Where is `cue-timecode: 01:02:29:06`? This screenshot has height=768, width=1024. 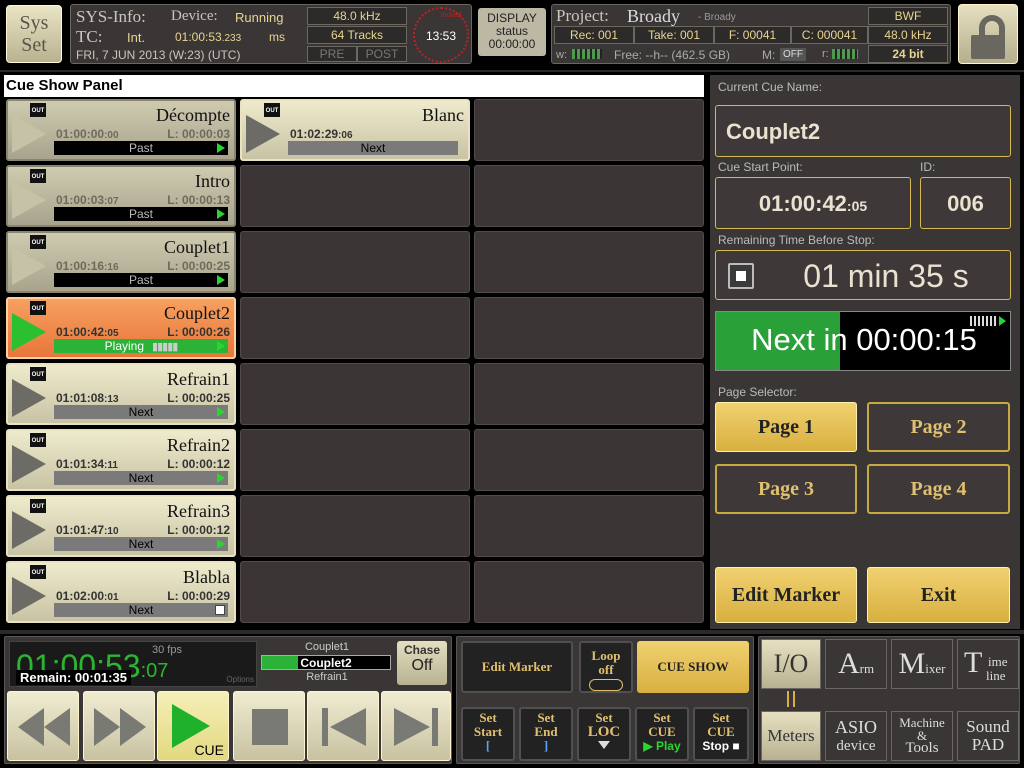 cue-timecode: 01:02:29:06 is located at coordinates (321, 134).